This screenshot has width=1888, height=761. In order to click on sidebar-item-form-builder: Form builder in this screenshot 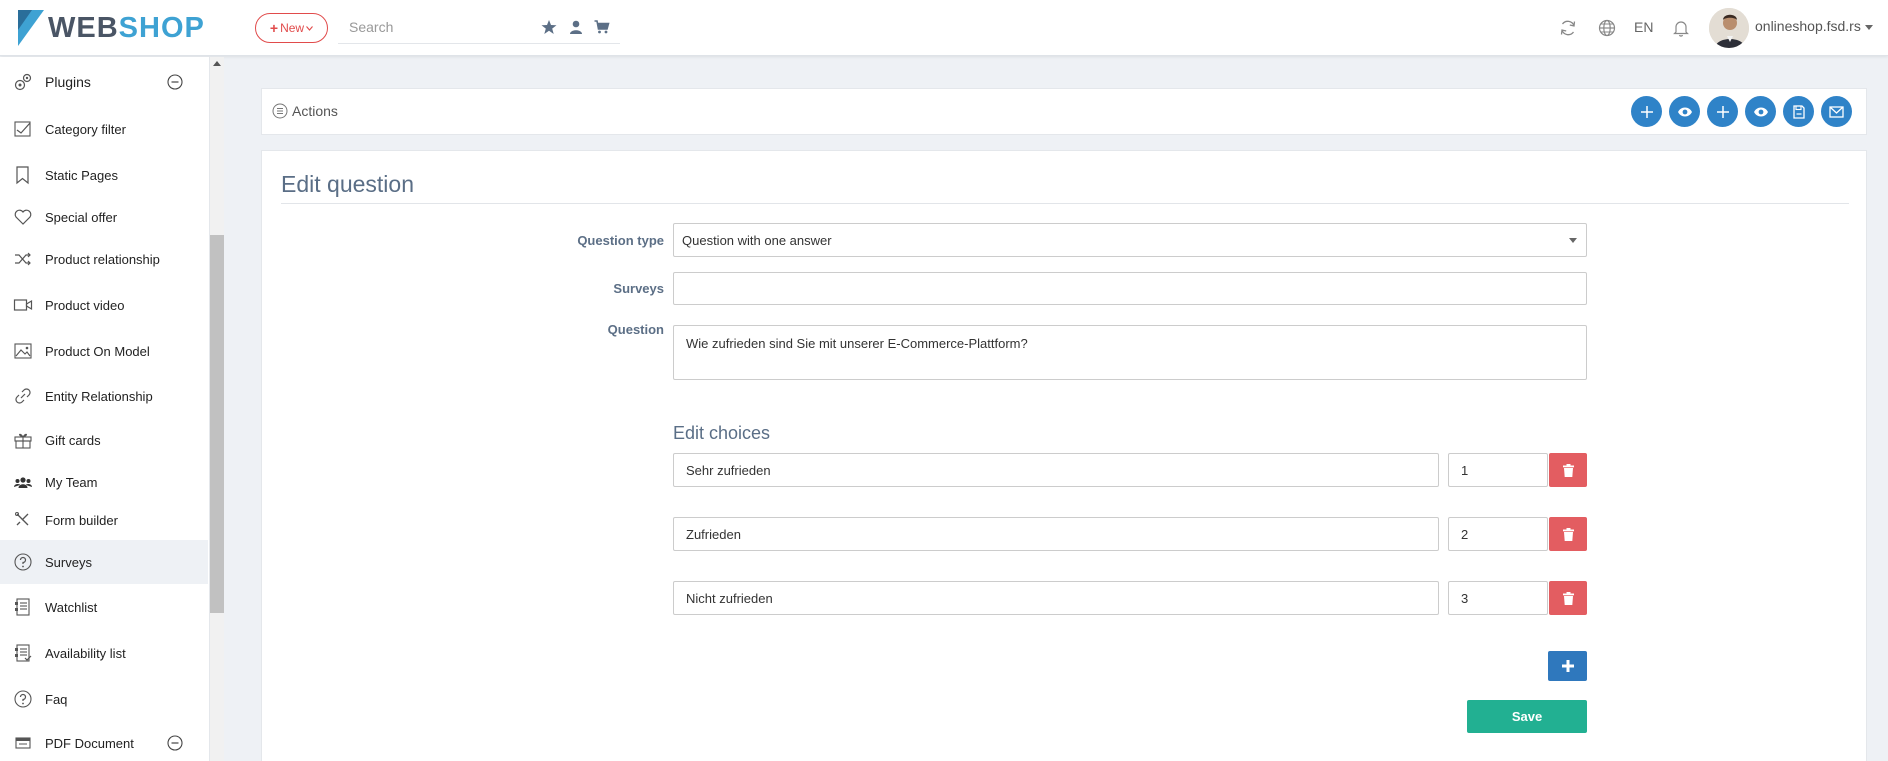, I will do `click(104, 520)`.